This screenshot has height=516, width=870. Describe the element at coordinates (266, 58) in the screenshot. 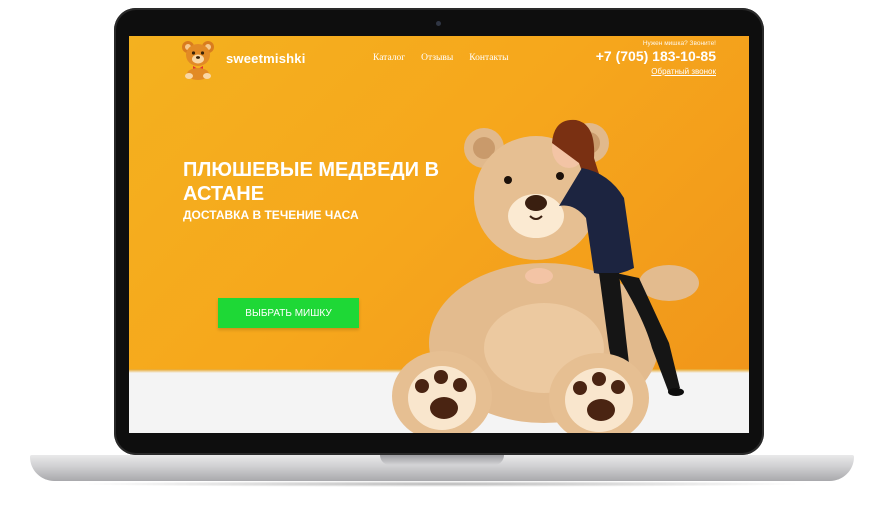

I see `brand-name: sweetmishki` at that location.